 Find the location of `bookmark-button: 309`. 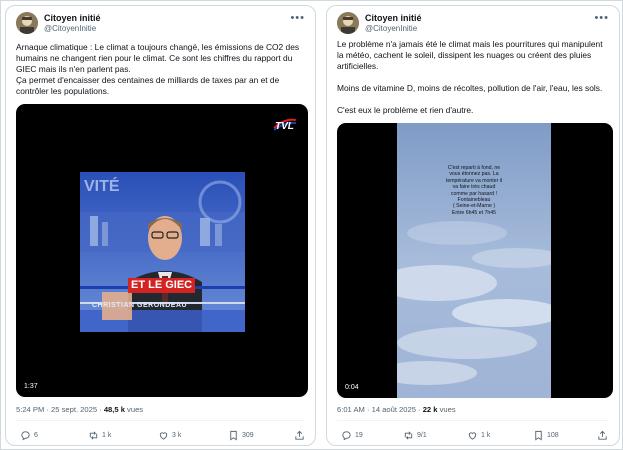

bookmark-button: 309 is located at coordinates (241, 435).